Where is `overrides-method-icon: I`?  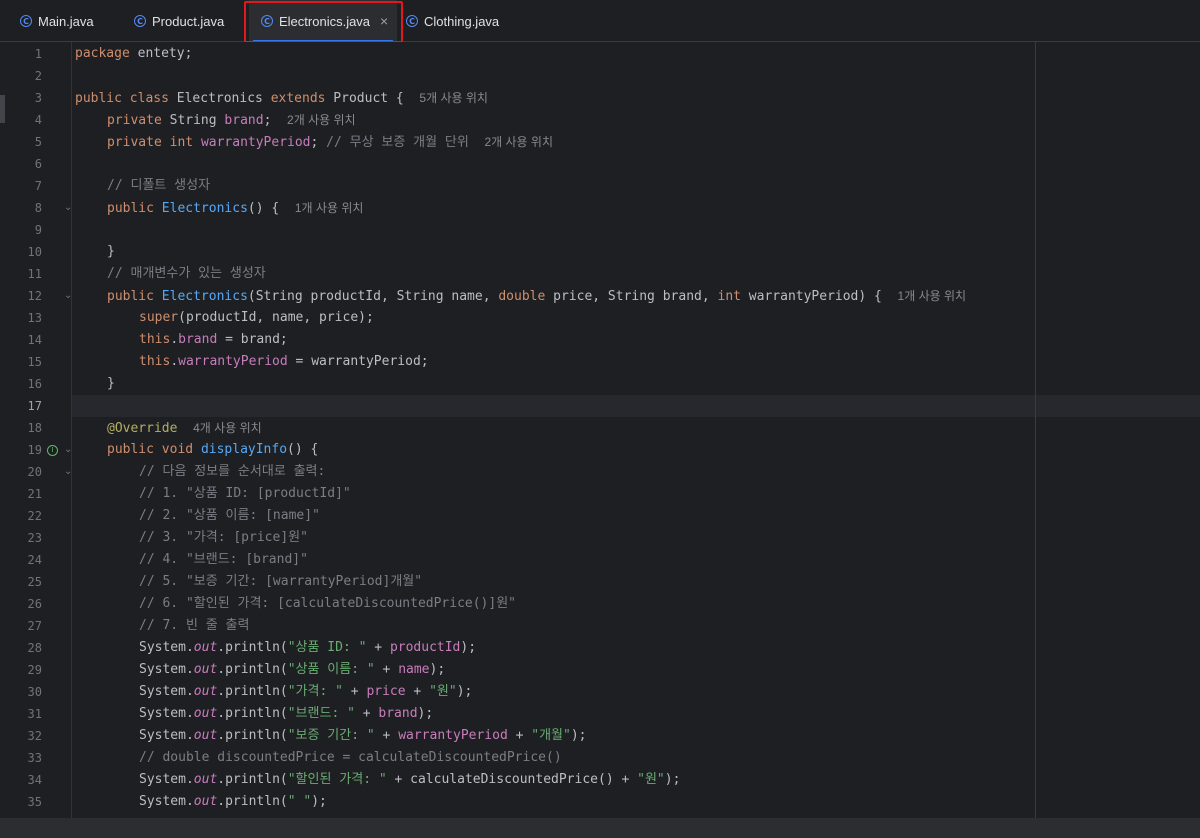
overrides-method-icon: I is located at coordinates (52, 450).